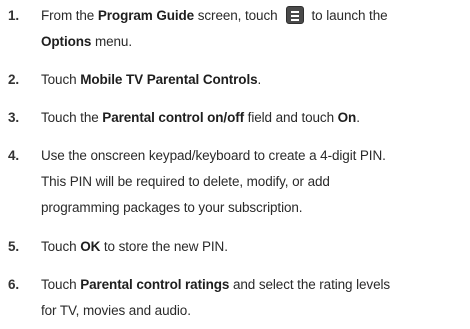 This screenshot has width=470, height=329. Describe the element at coordinates (146, 15) in the screenshot. I see `program-guide-label: Program Guide` at that location.